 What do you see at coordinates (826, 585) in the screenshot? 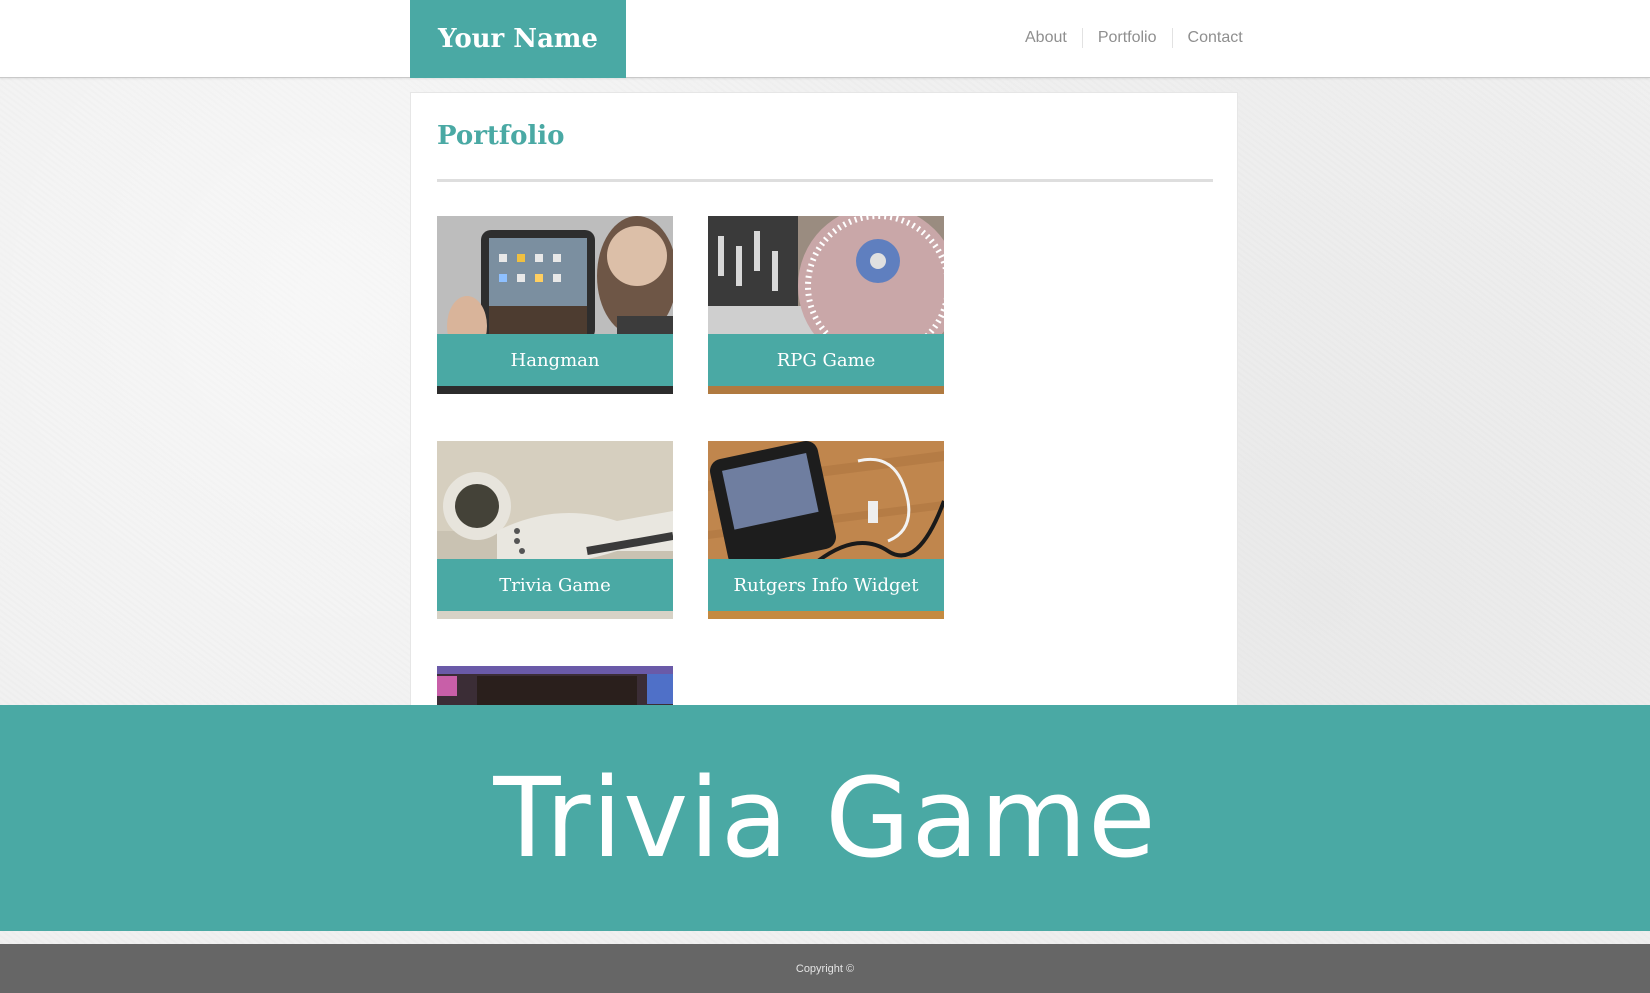
I see `tile-caption: Rutgers Info Widget` at bounding box center [826, 585].